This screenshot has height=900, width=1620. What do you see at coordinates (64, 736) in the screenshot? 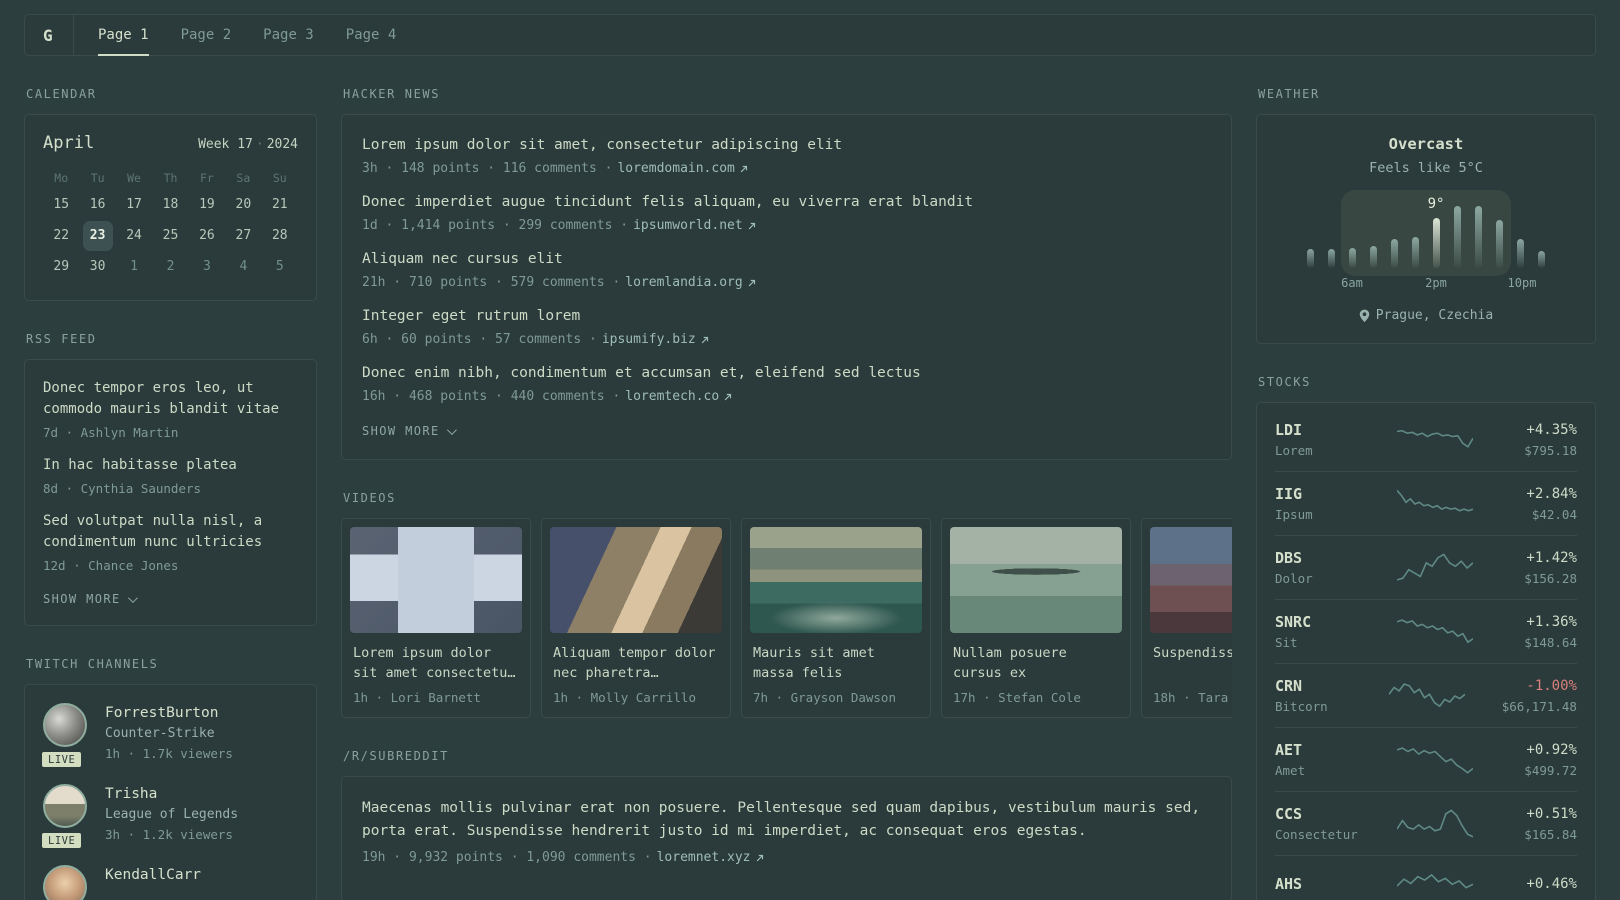
I see `avatar-wrap: LIVE` at bounding box center [64, 736].